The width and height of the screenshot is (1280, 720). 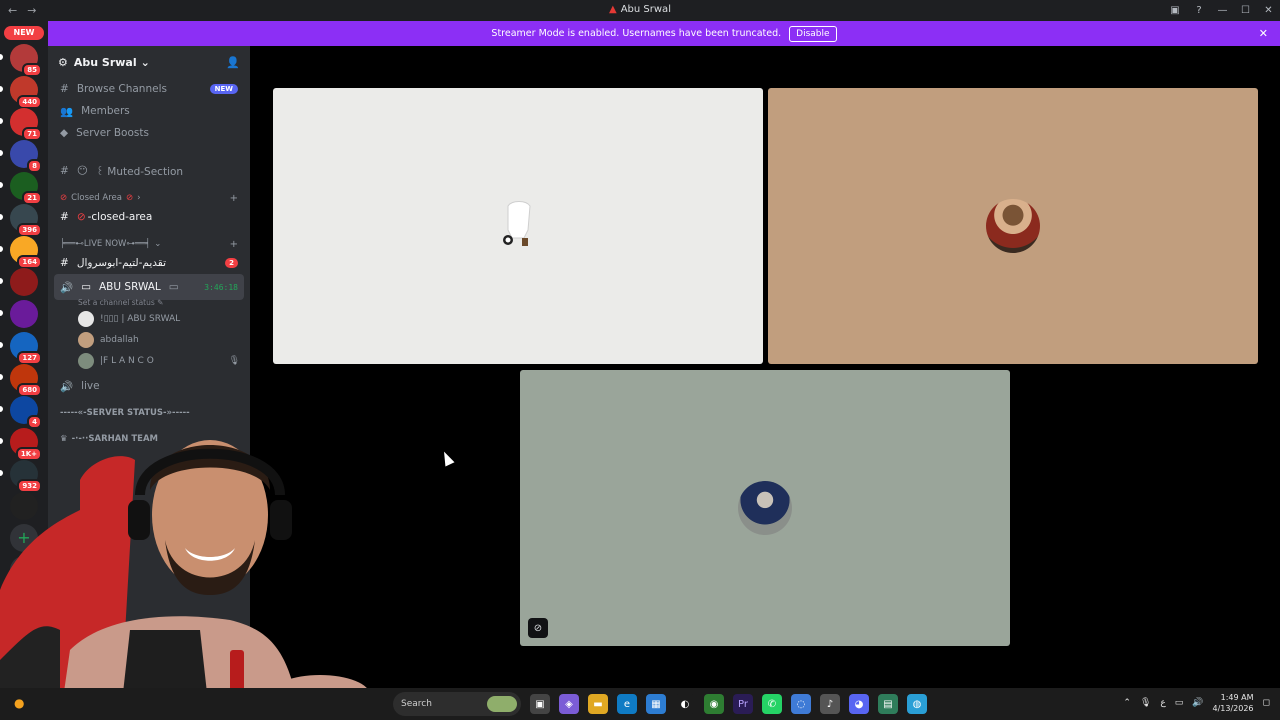 What do you see at coordinates (105, 111) in the screenshot?
I see `members-label: Members` at bounding box center [105, 111].